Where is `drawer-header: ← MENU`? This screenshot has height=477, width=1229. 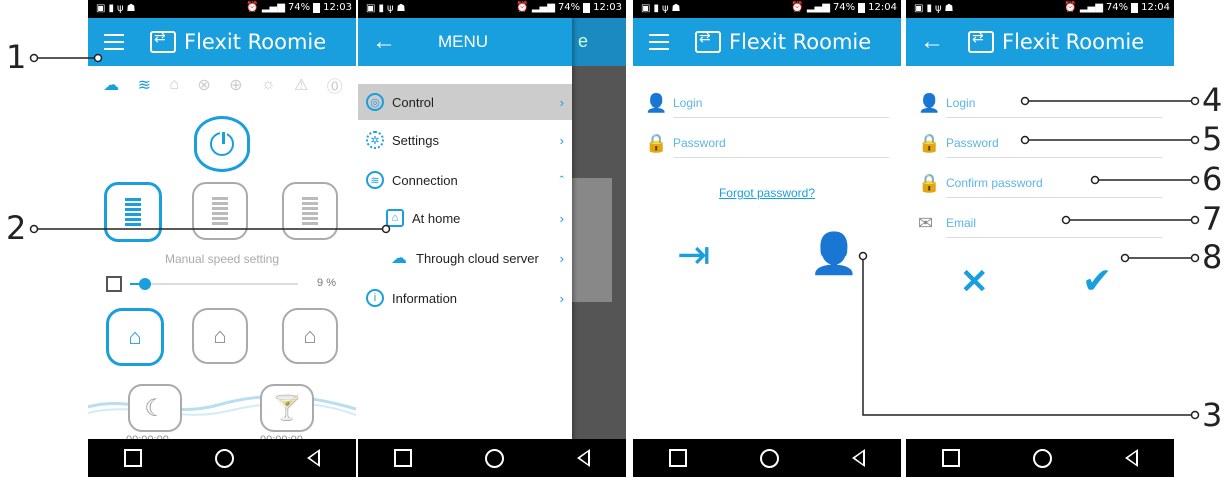 drawer-header: ← MENU is located at coordinates (465, 42).